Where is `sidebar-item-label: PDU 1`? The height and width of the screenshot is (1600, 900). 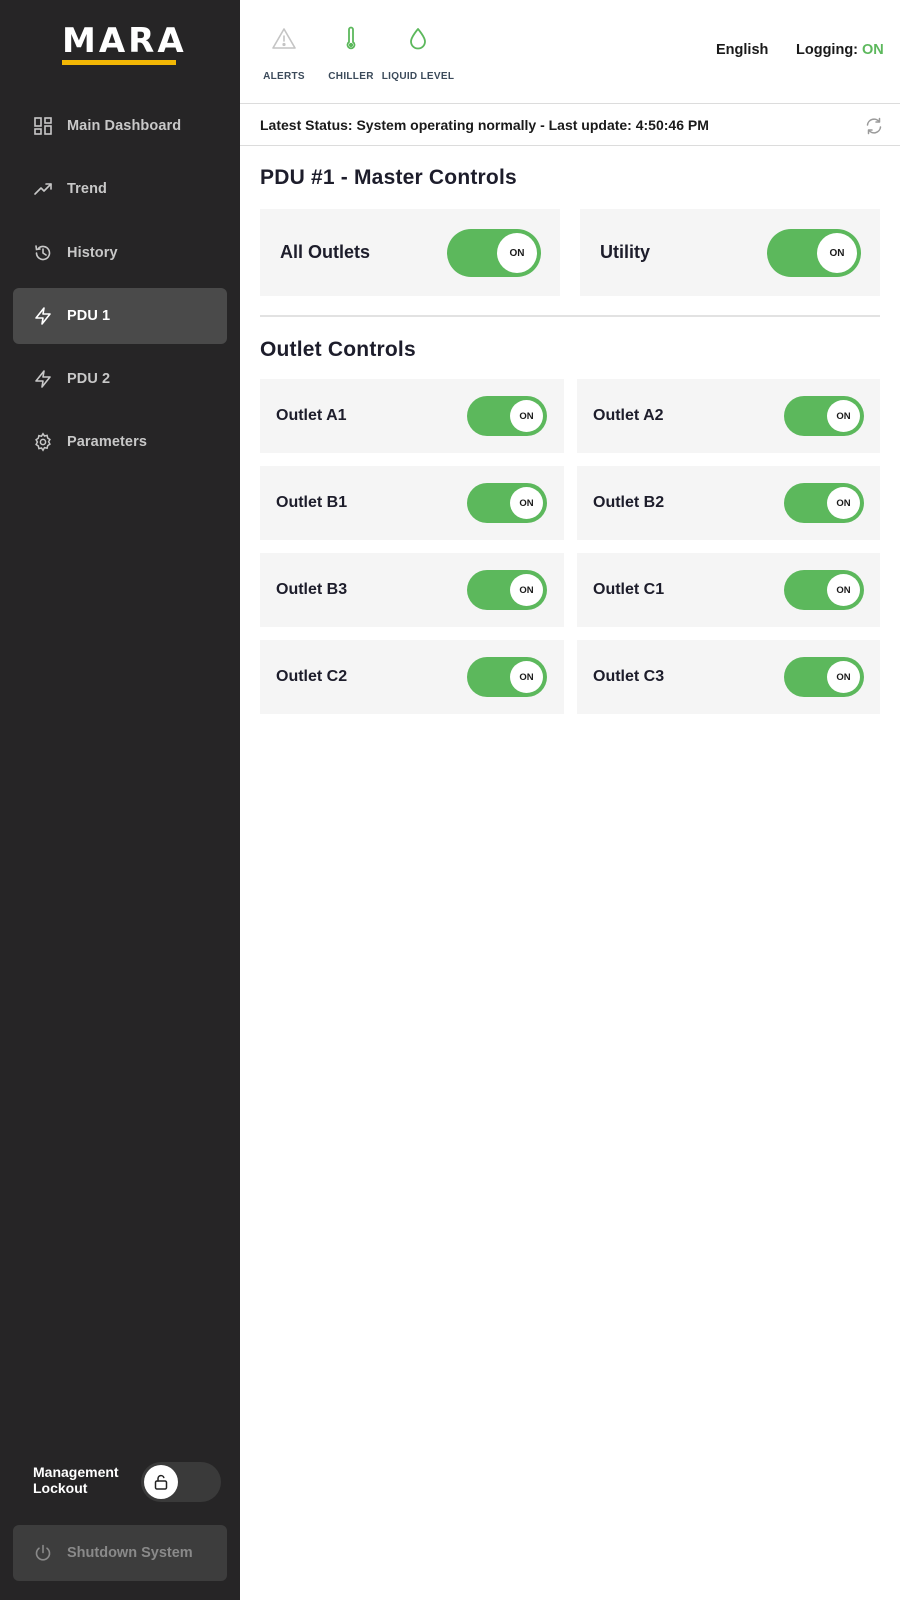
sidebar-item-label: PDU 1 is located at coordinates (89, 315).